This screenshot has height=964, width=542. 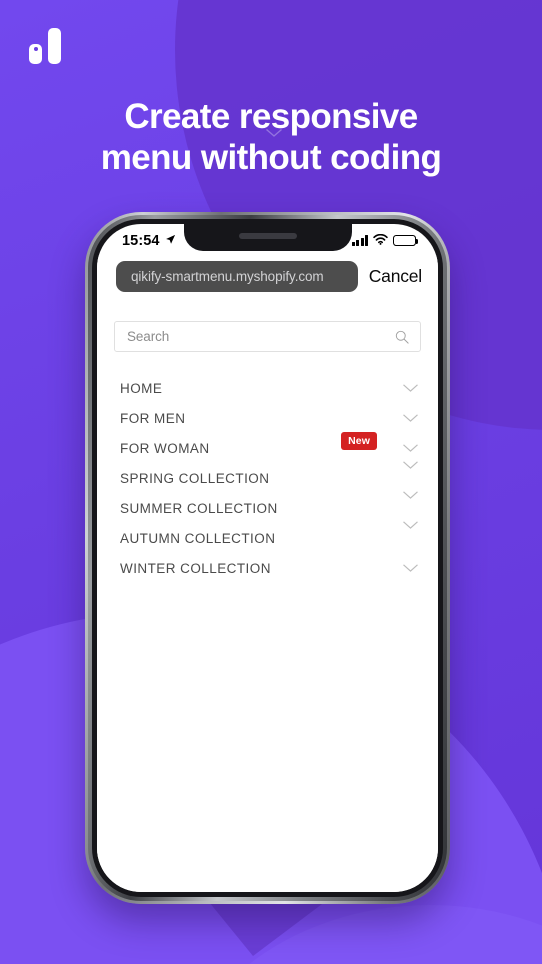 What do you see at coordinates (380, 241) in the screenshot?
I see `wifi-icon` at bounding box center [380, 241].